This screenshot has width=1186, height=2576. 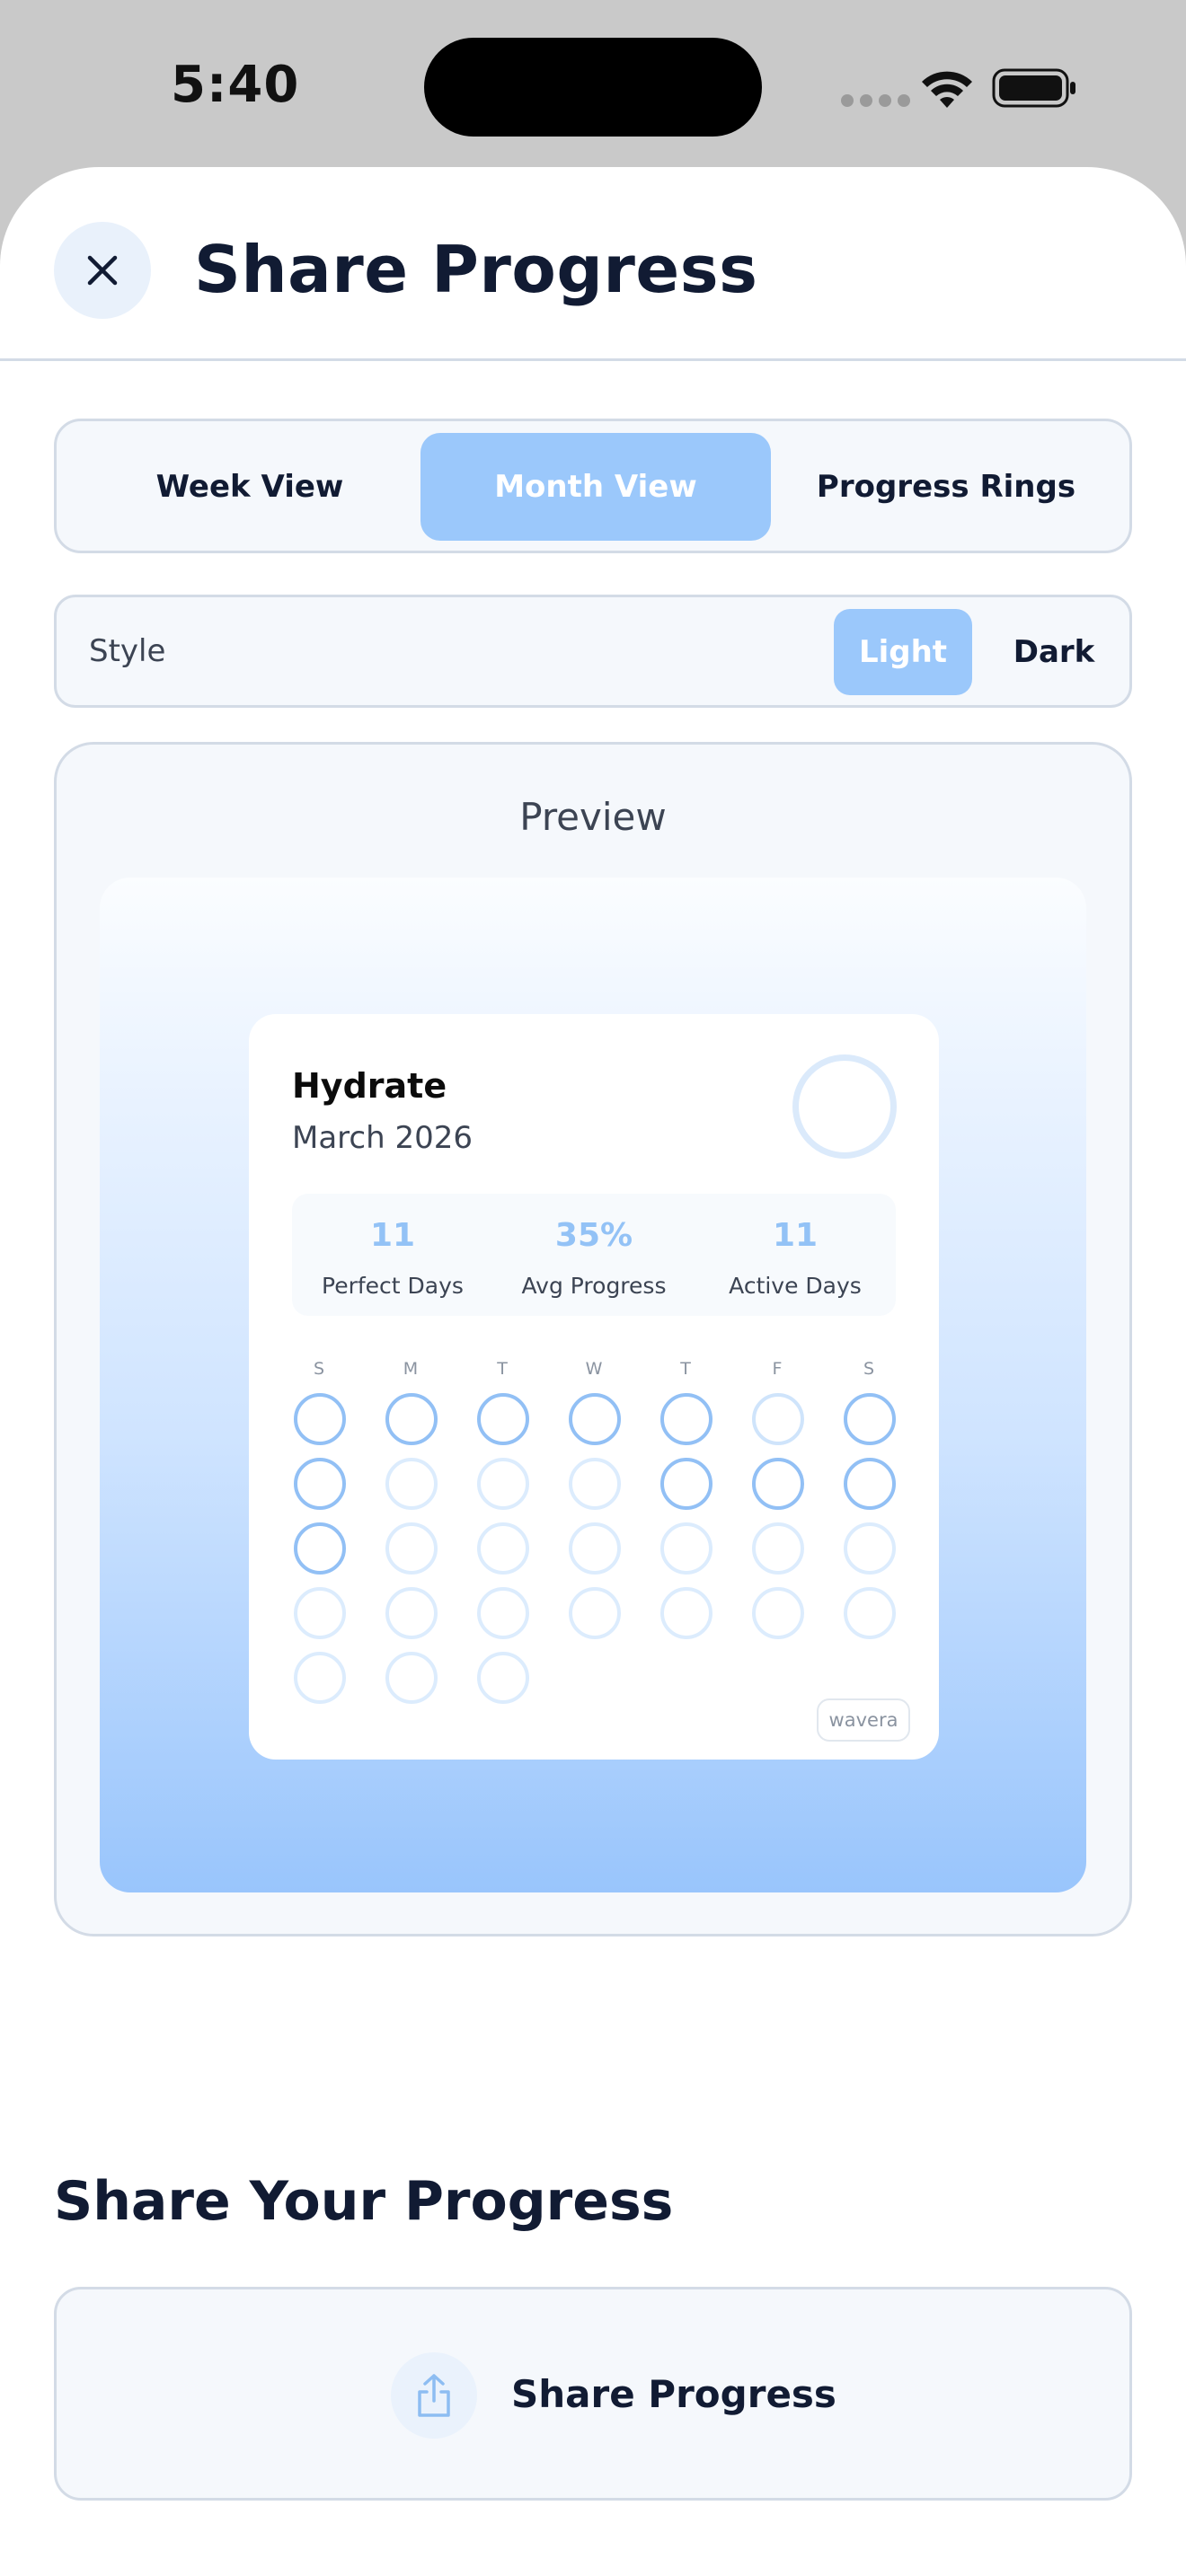 What do you see at coordinates (947, 89) in the screenshot?
I see `wifi-icon` at bounding box center [947, 89].